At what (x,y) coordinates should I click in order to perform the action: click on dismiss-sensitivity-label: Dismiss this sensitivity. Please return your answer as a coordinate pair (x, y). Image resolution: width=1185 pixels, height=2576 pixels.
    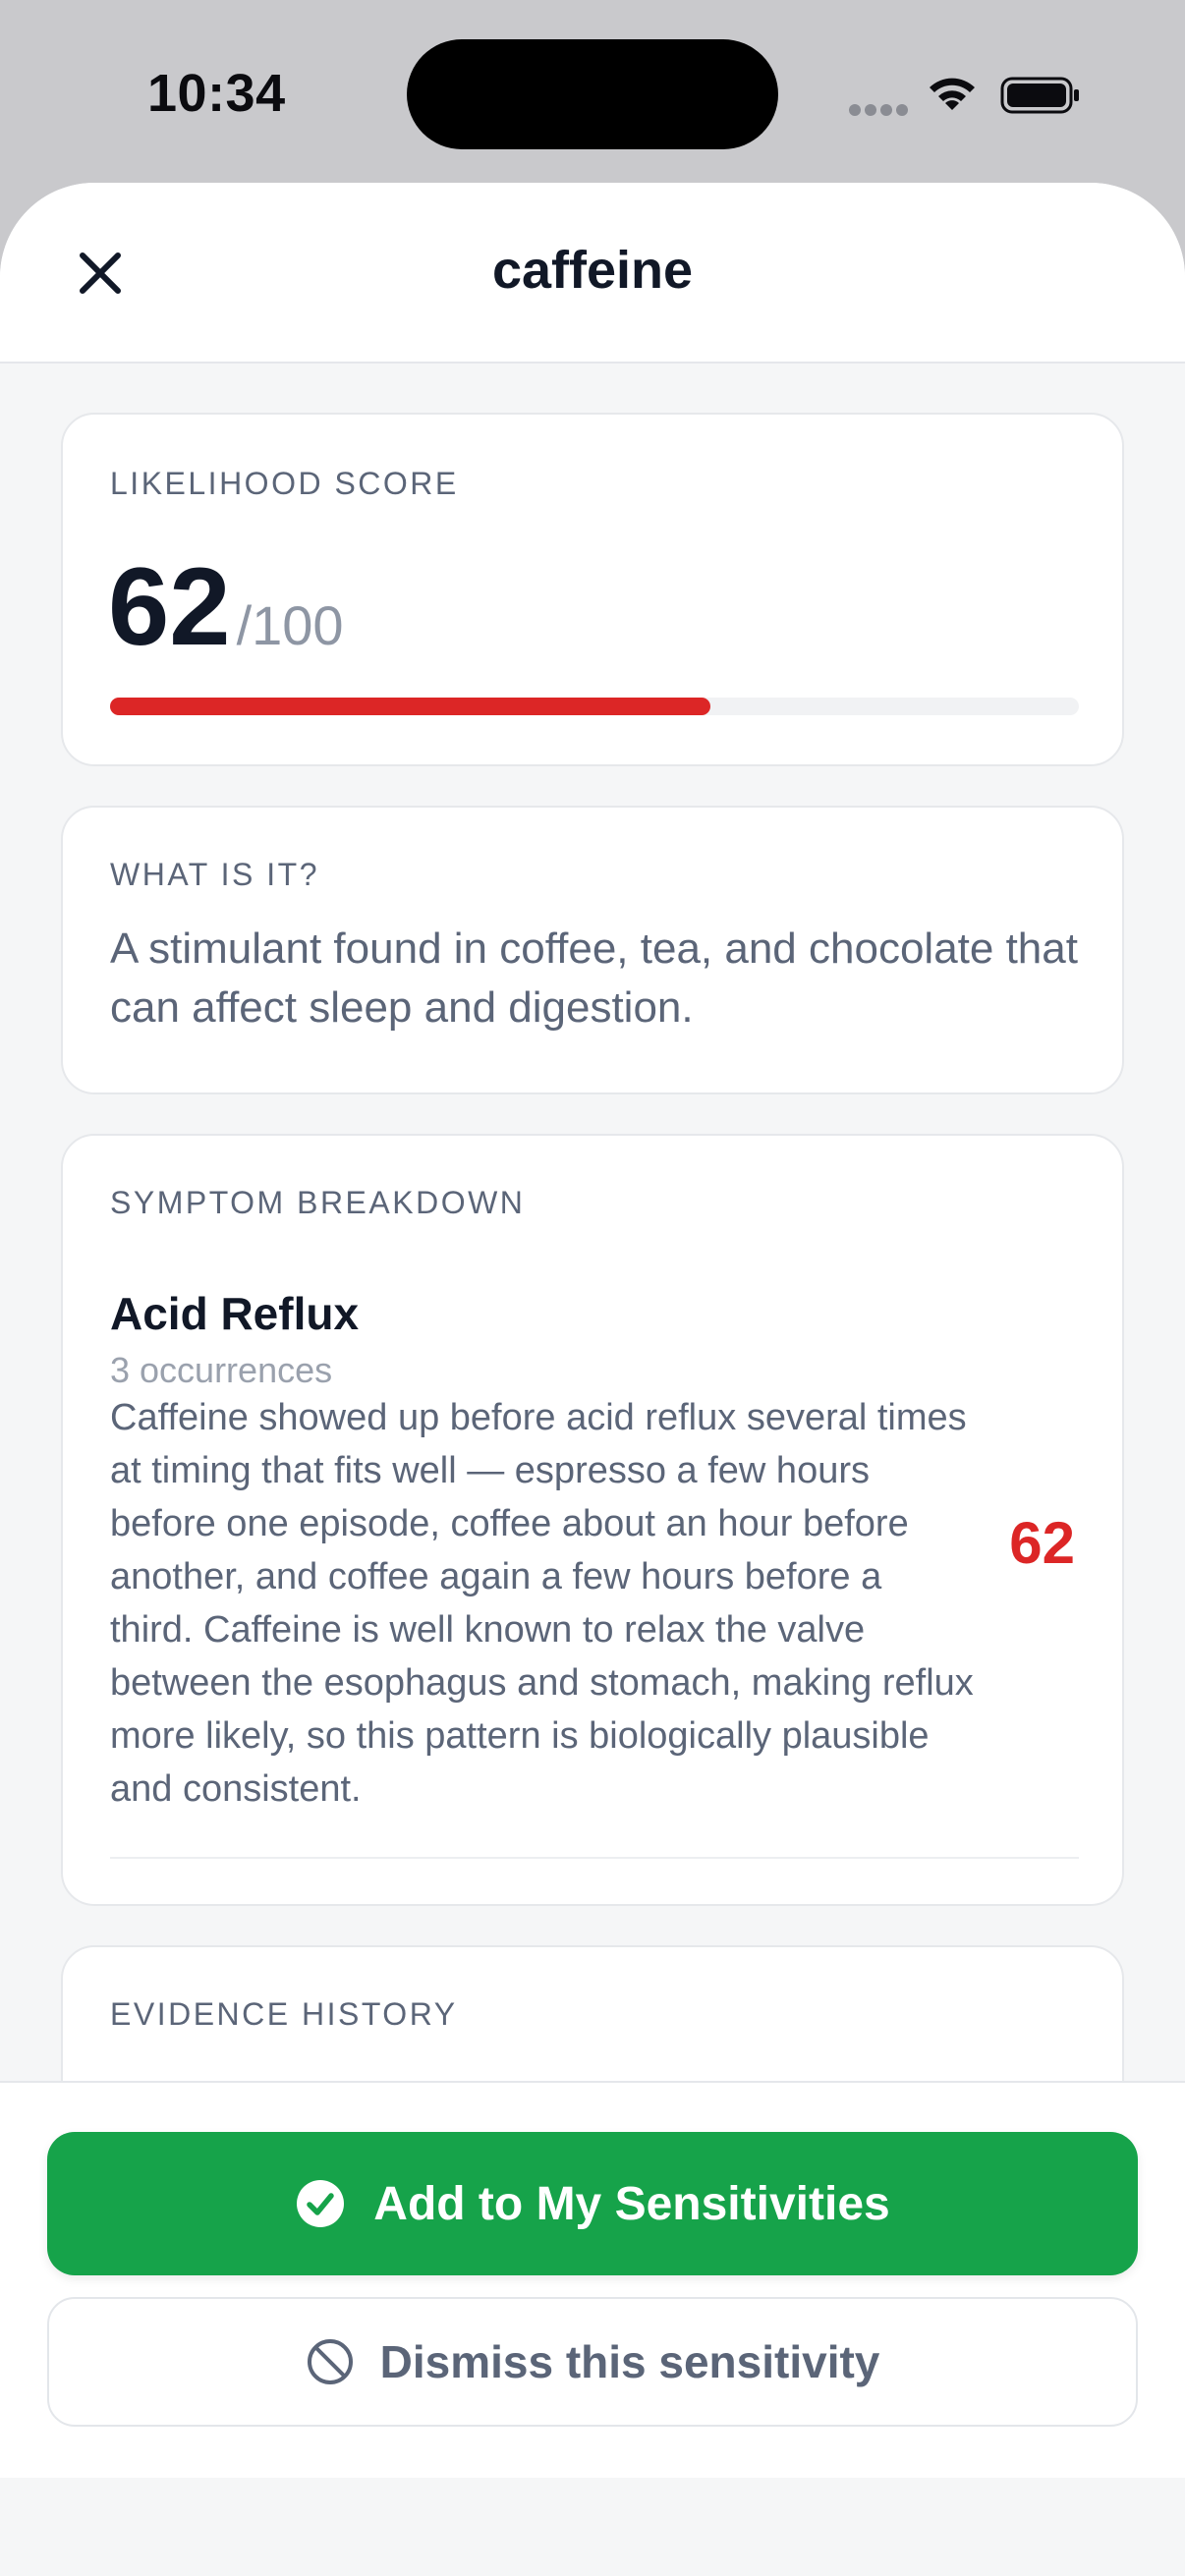
    Looking at the image, I should click on (629, 2361).